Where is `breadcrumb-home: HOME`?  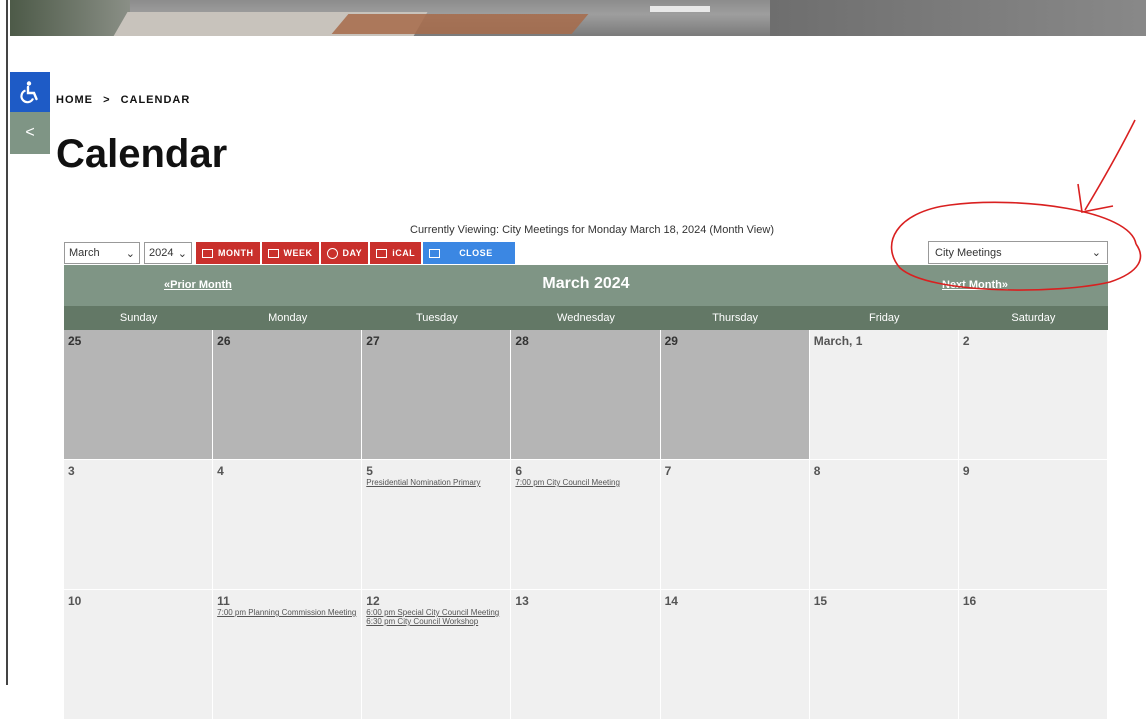 breadcrumb-home: HOME is located at coordinates (74, 100).